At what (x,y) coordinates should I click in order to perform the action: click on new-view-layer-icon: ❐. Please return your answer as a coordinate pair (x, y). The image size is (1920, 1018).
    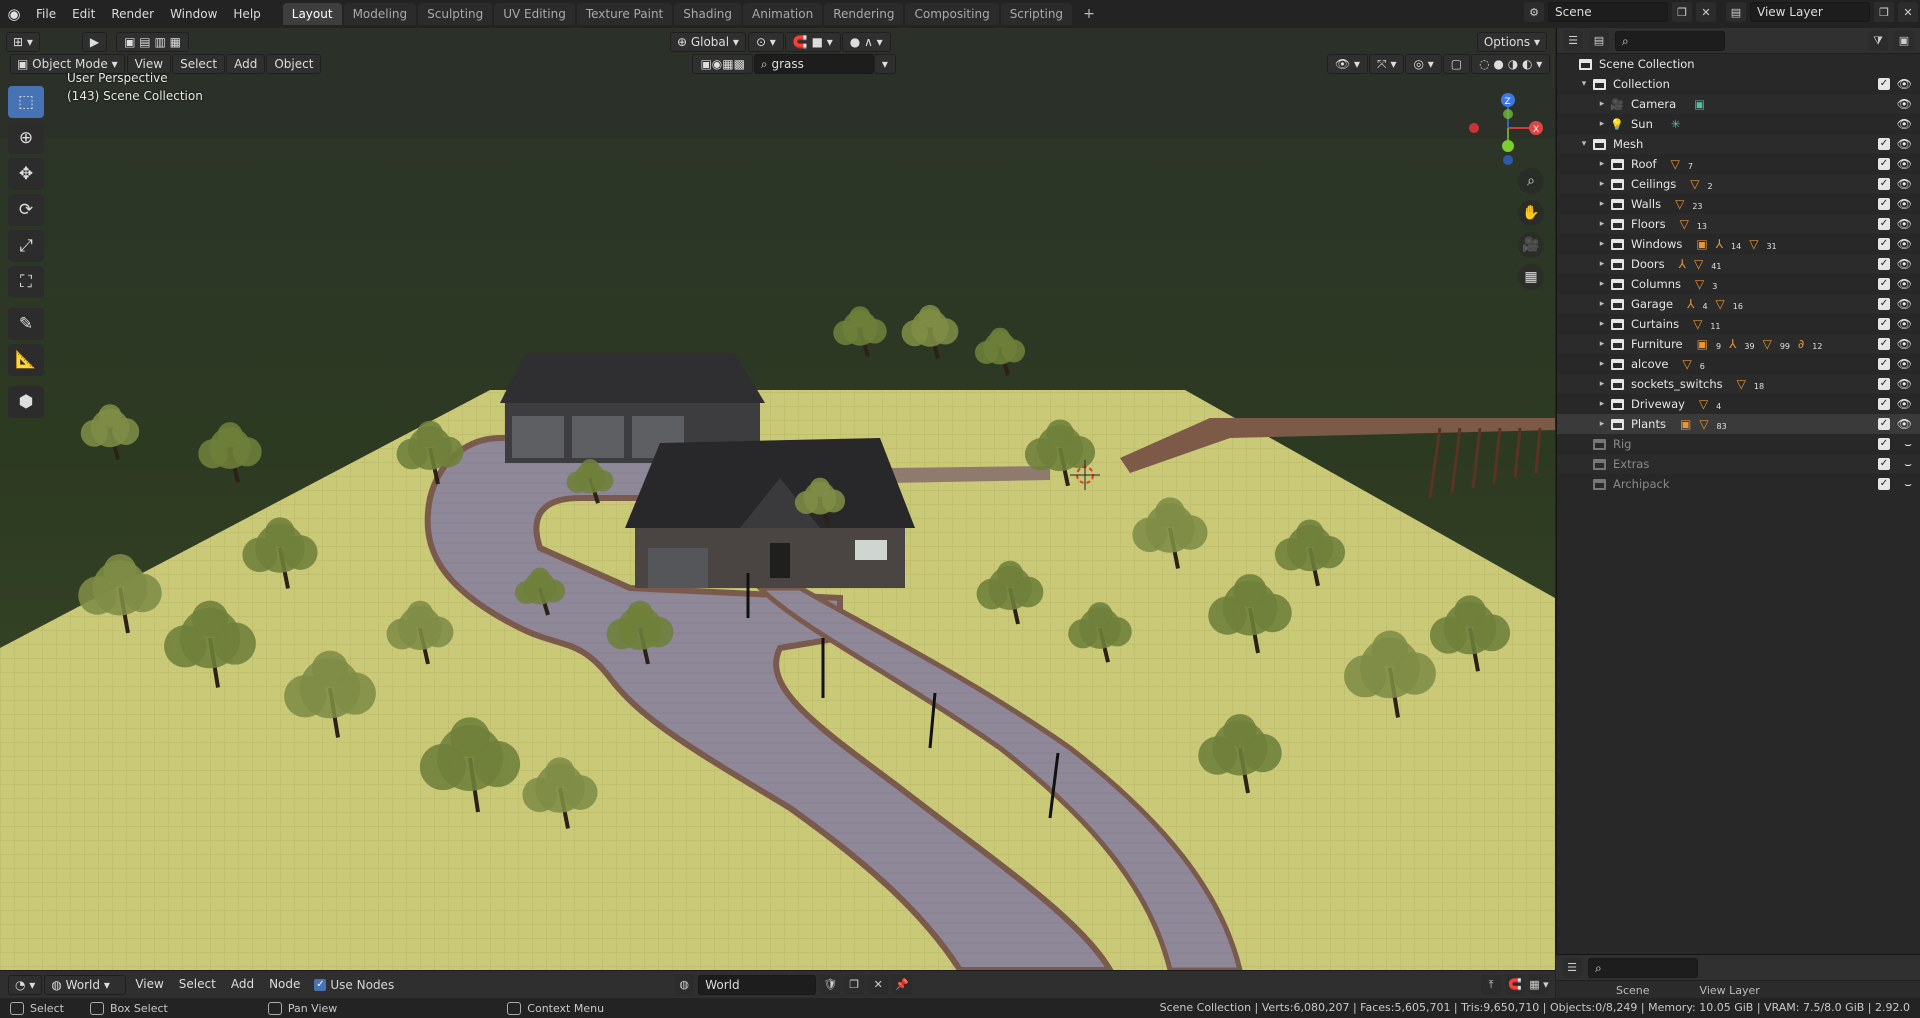
    Looking at the image, I should click on (1884, 12).